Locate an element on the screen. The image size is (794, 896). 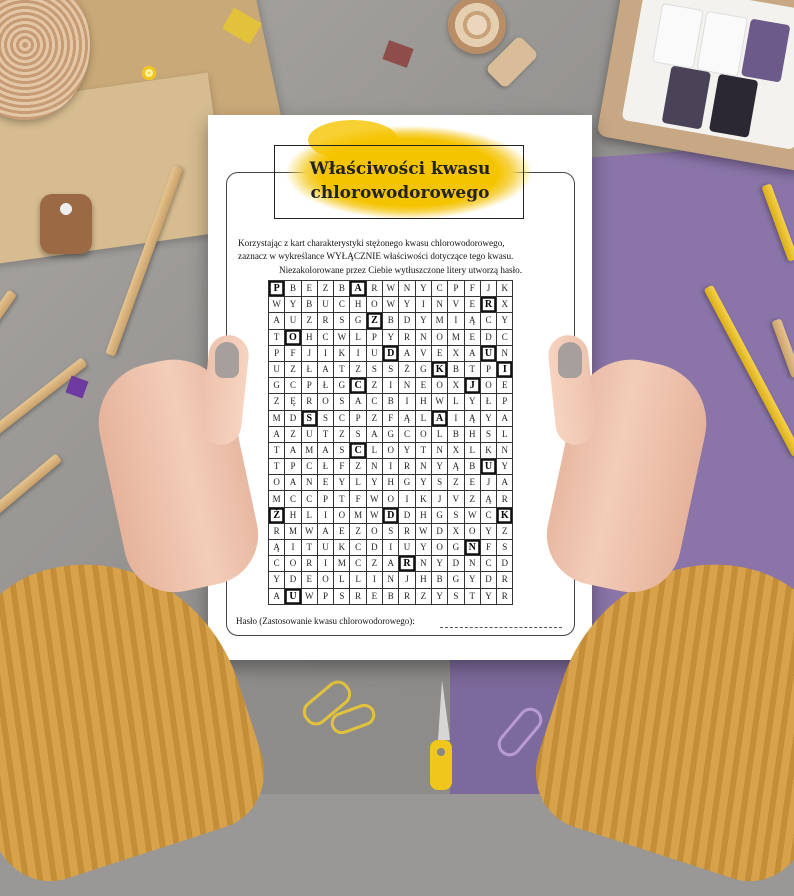
grid-letter: J is located at coordinates (309, 353).